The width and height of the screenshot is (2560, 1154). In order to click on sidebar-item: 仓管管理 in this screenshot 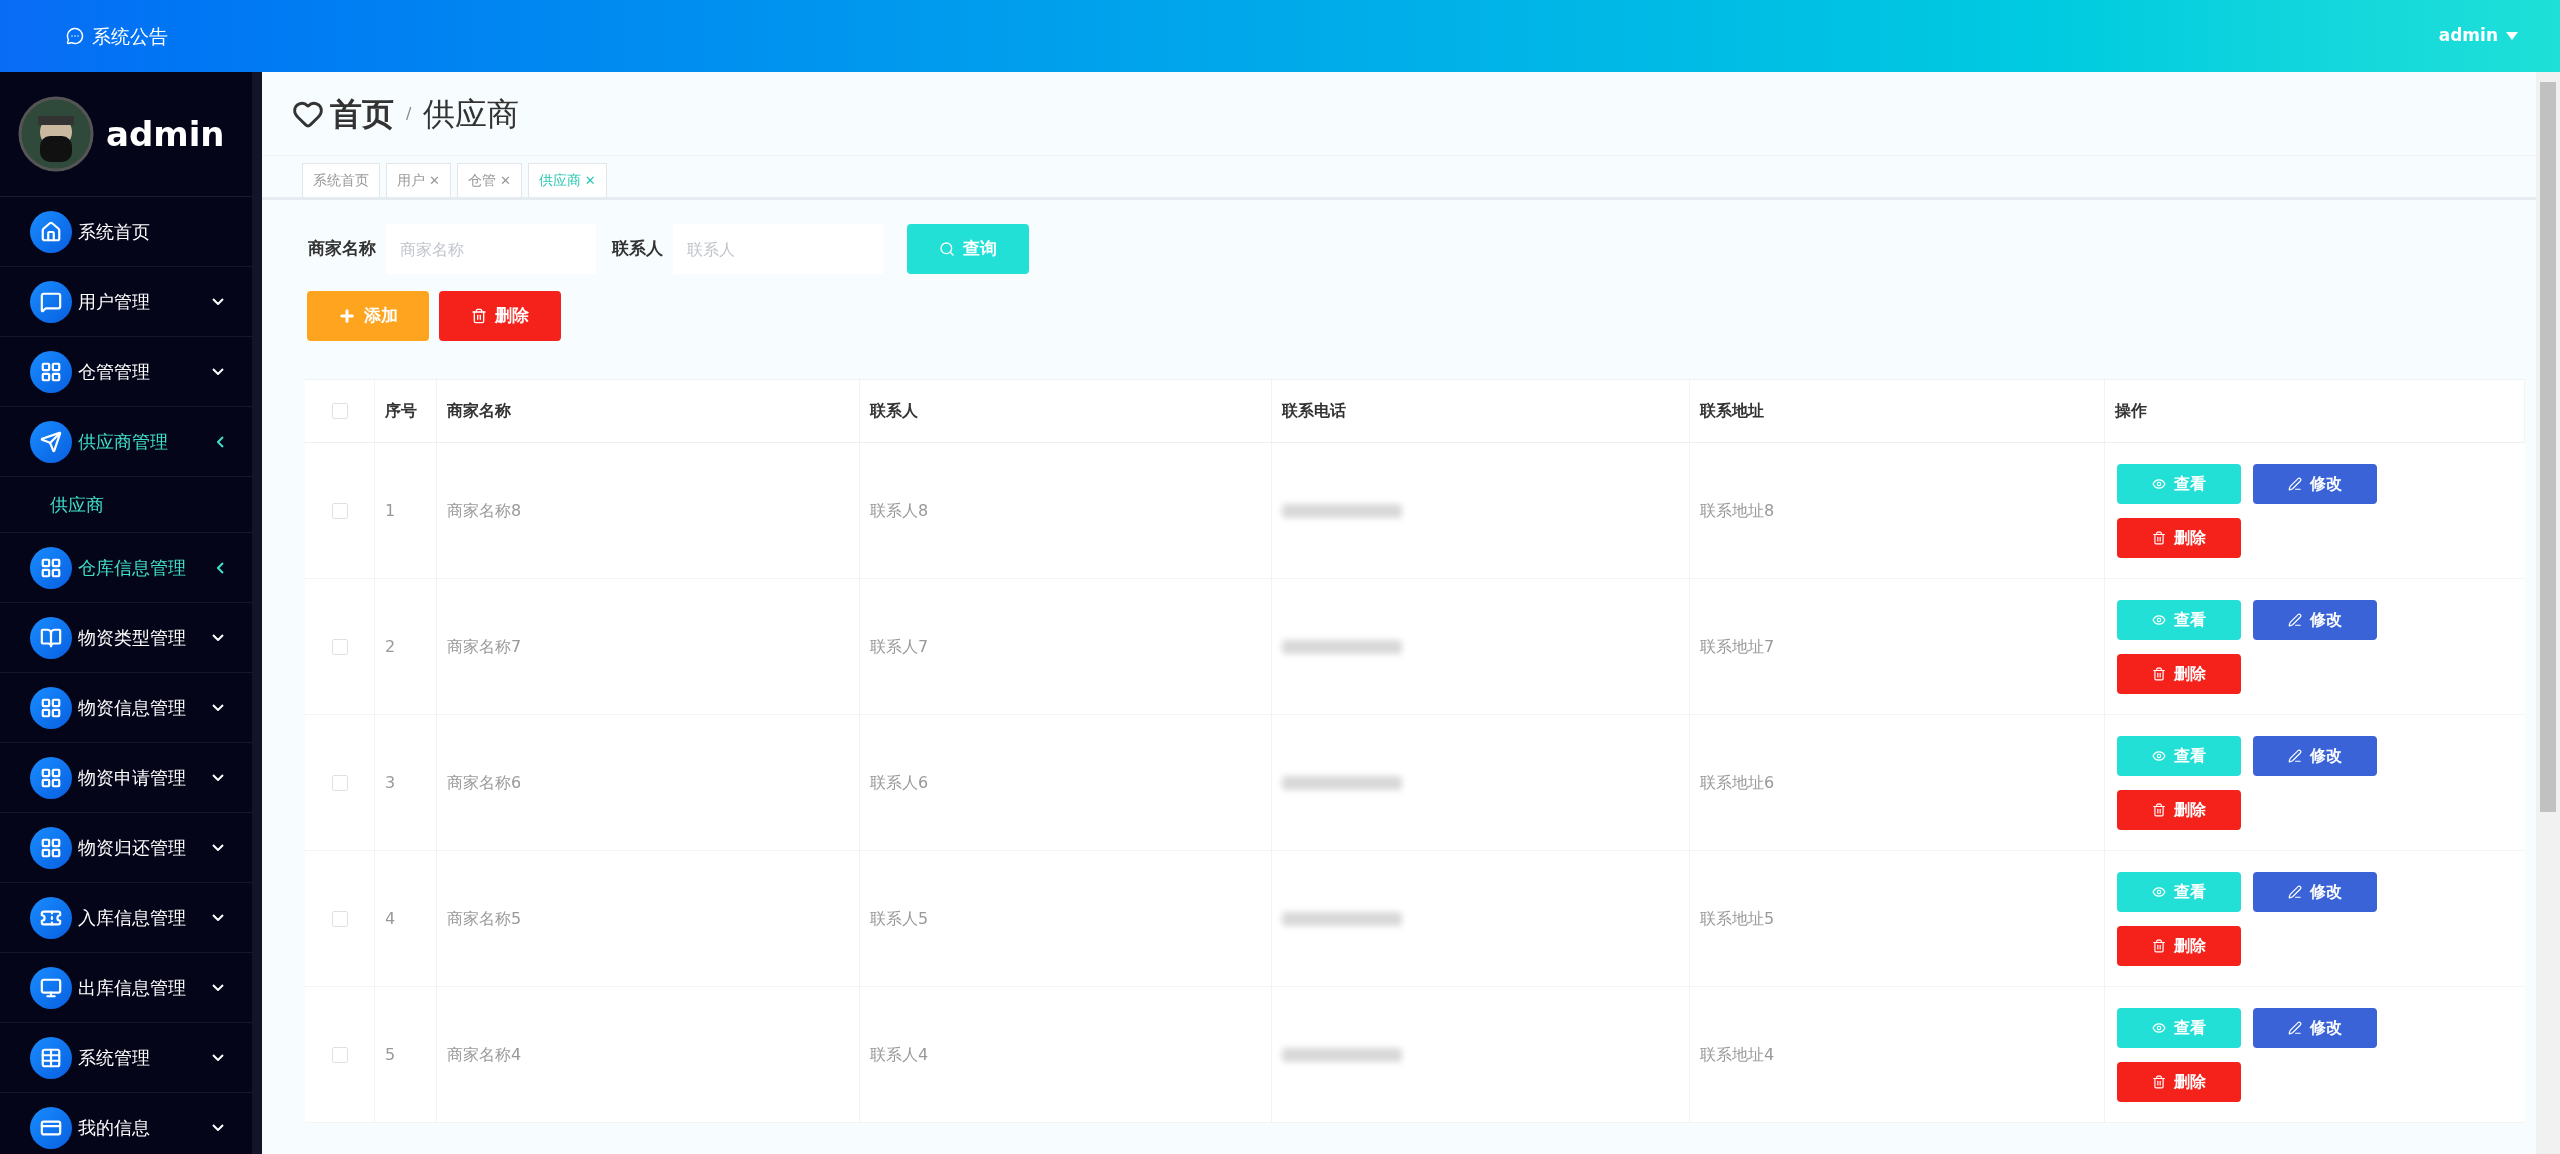, I will do `click(126, 372)`.